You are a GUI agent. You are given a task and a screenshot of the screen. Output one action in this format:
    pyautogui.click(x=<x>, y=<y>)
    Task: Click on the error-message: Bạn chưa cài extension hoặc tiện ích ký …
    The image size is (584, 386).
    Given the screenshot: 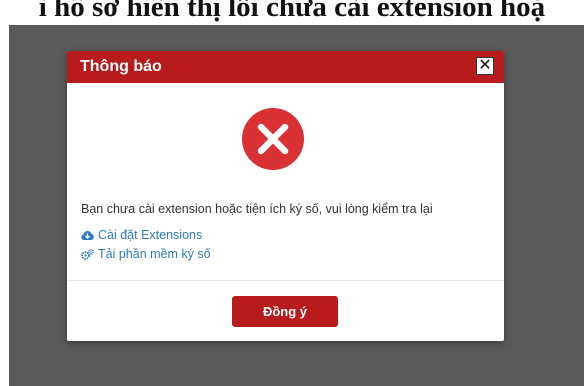 What is the action you would take?
    pyautogui.click(x=257, y=209)
    